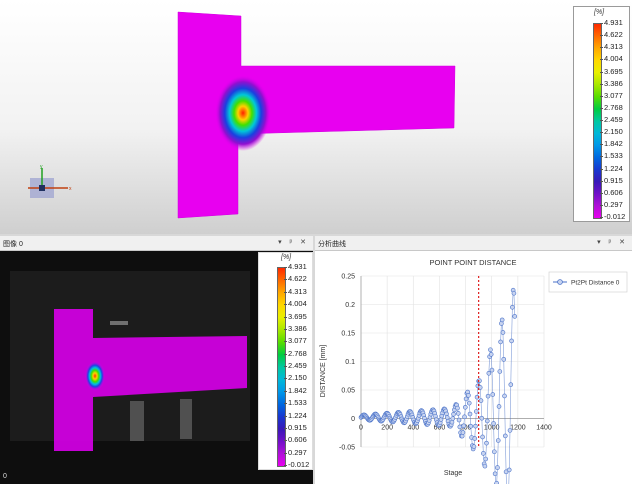 The height and width of the screenshot is (484, 632). Describe the element at coordinates (613, 168) in the screenshot. I see `legend-label: 1.224` at that location.